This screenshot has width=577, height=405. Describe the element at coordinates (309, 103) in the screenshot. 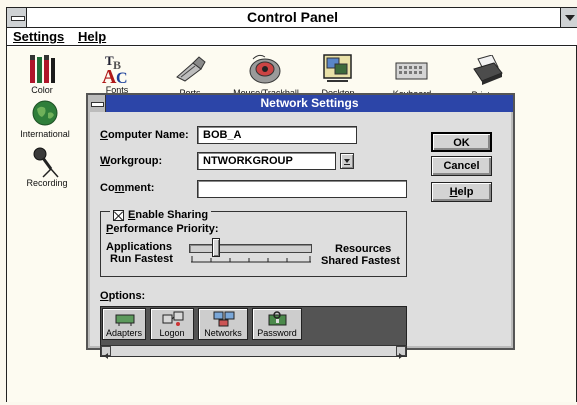

I see `dialog-title: Network Settings` at that location.